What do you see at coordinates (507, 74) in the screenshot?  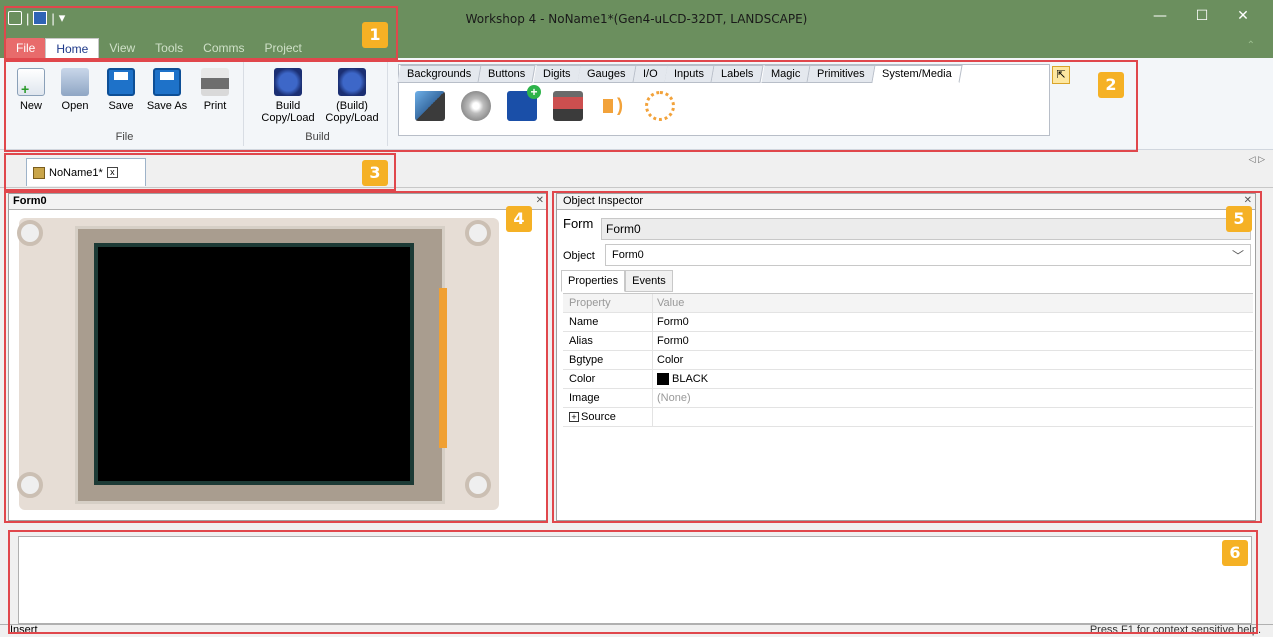 I see `palette-tab-buttons: Buttons` at bounding box center [507, 74].